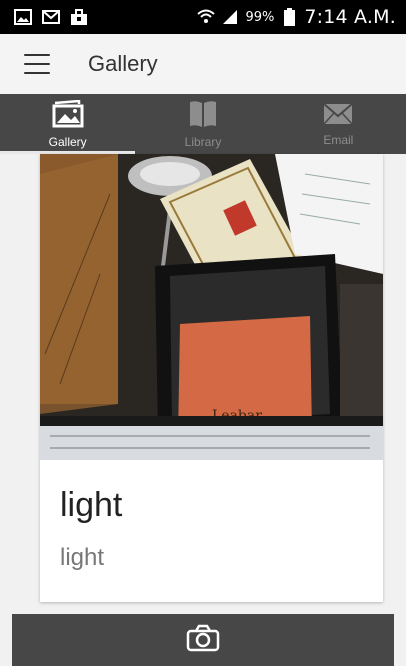  What do you see at coordinates (203, 64) in the screenshot?
I see `app-bar: Gallery` at bounding box center [203, 64].